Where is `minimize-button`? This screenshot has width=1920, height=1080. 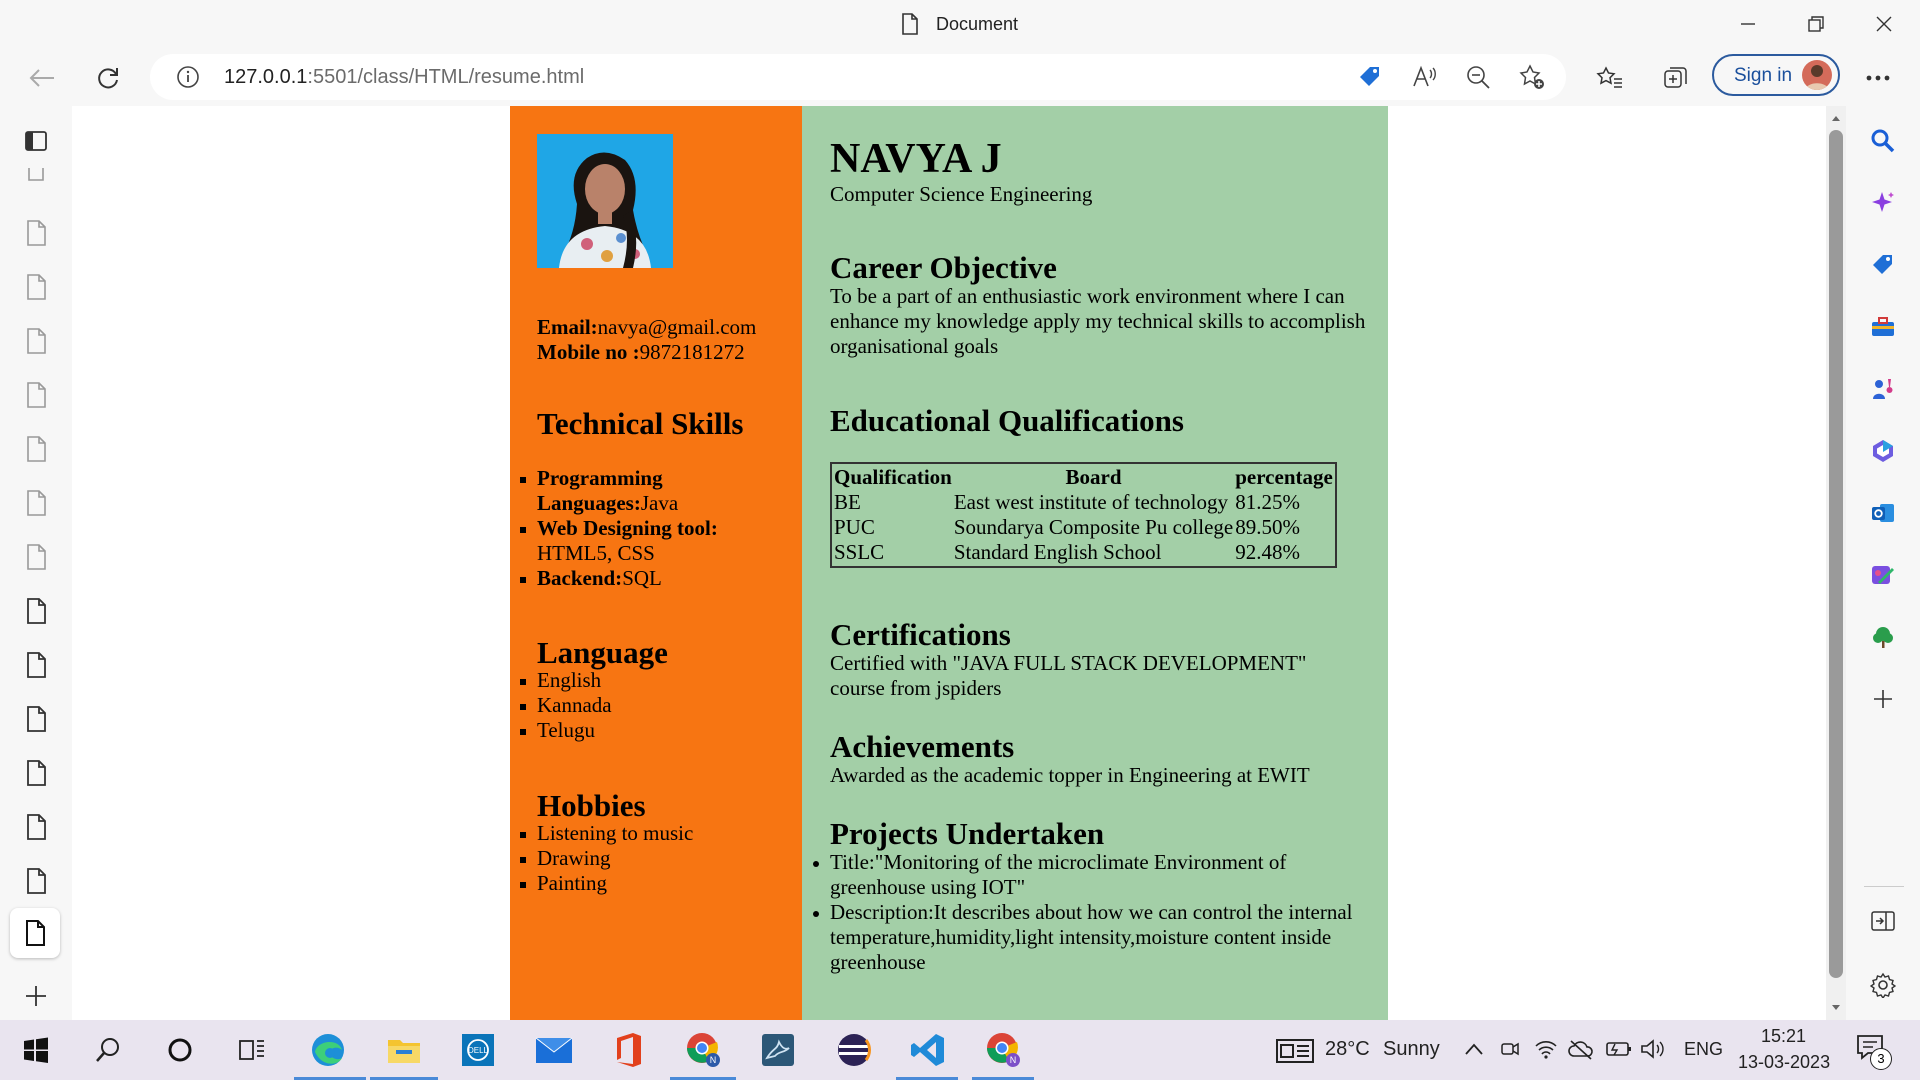
minimize-button is located at coordinates (1748, 24).